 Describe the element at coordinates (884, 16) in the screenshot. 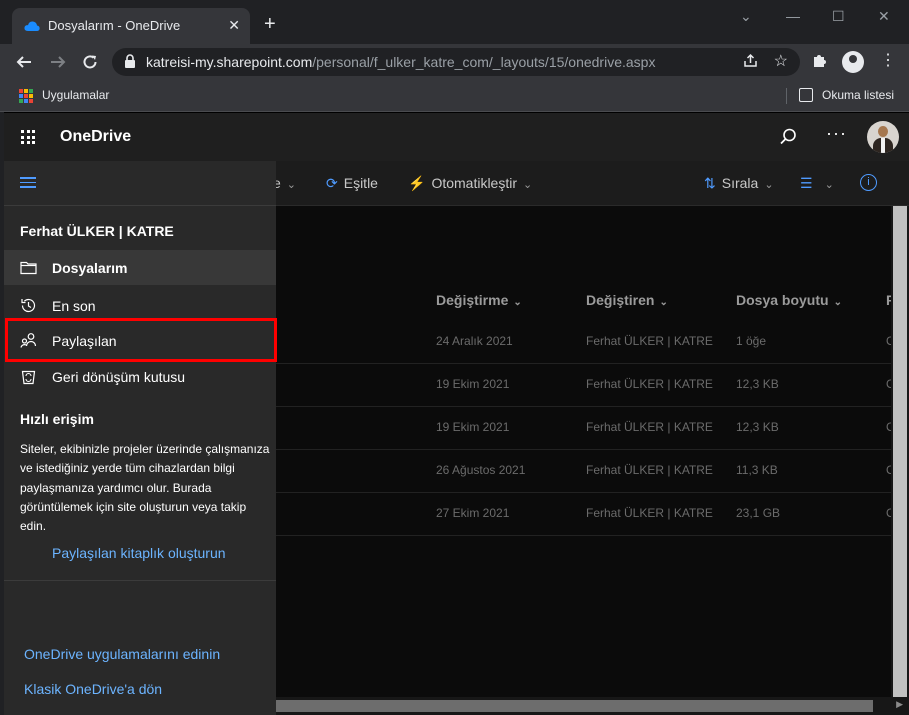

I see `close-window-button: ✕` at that location.